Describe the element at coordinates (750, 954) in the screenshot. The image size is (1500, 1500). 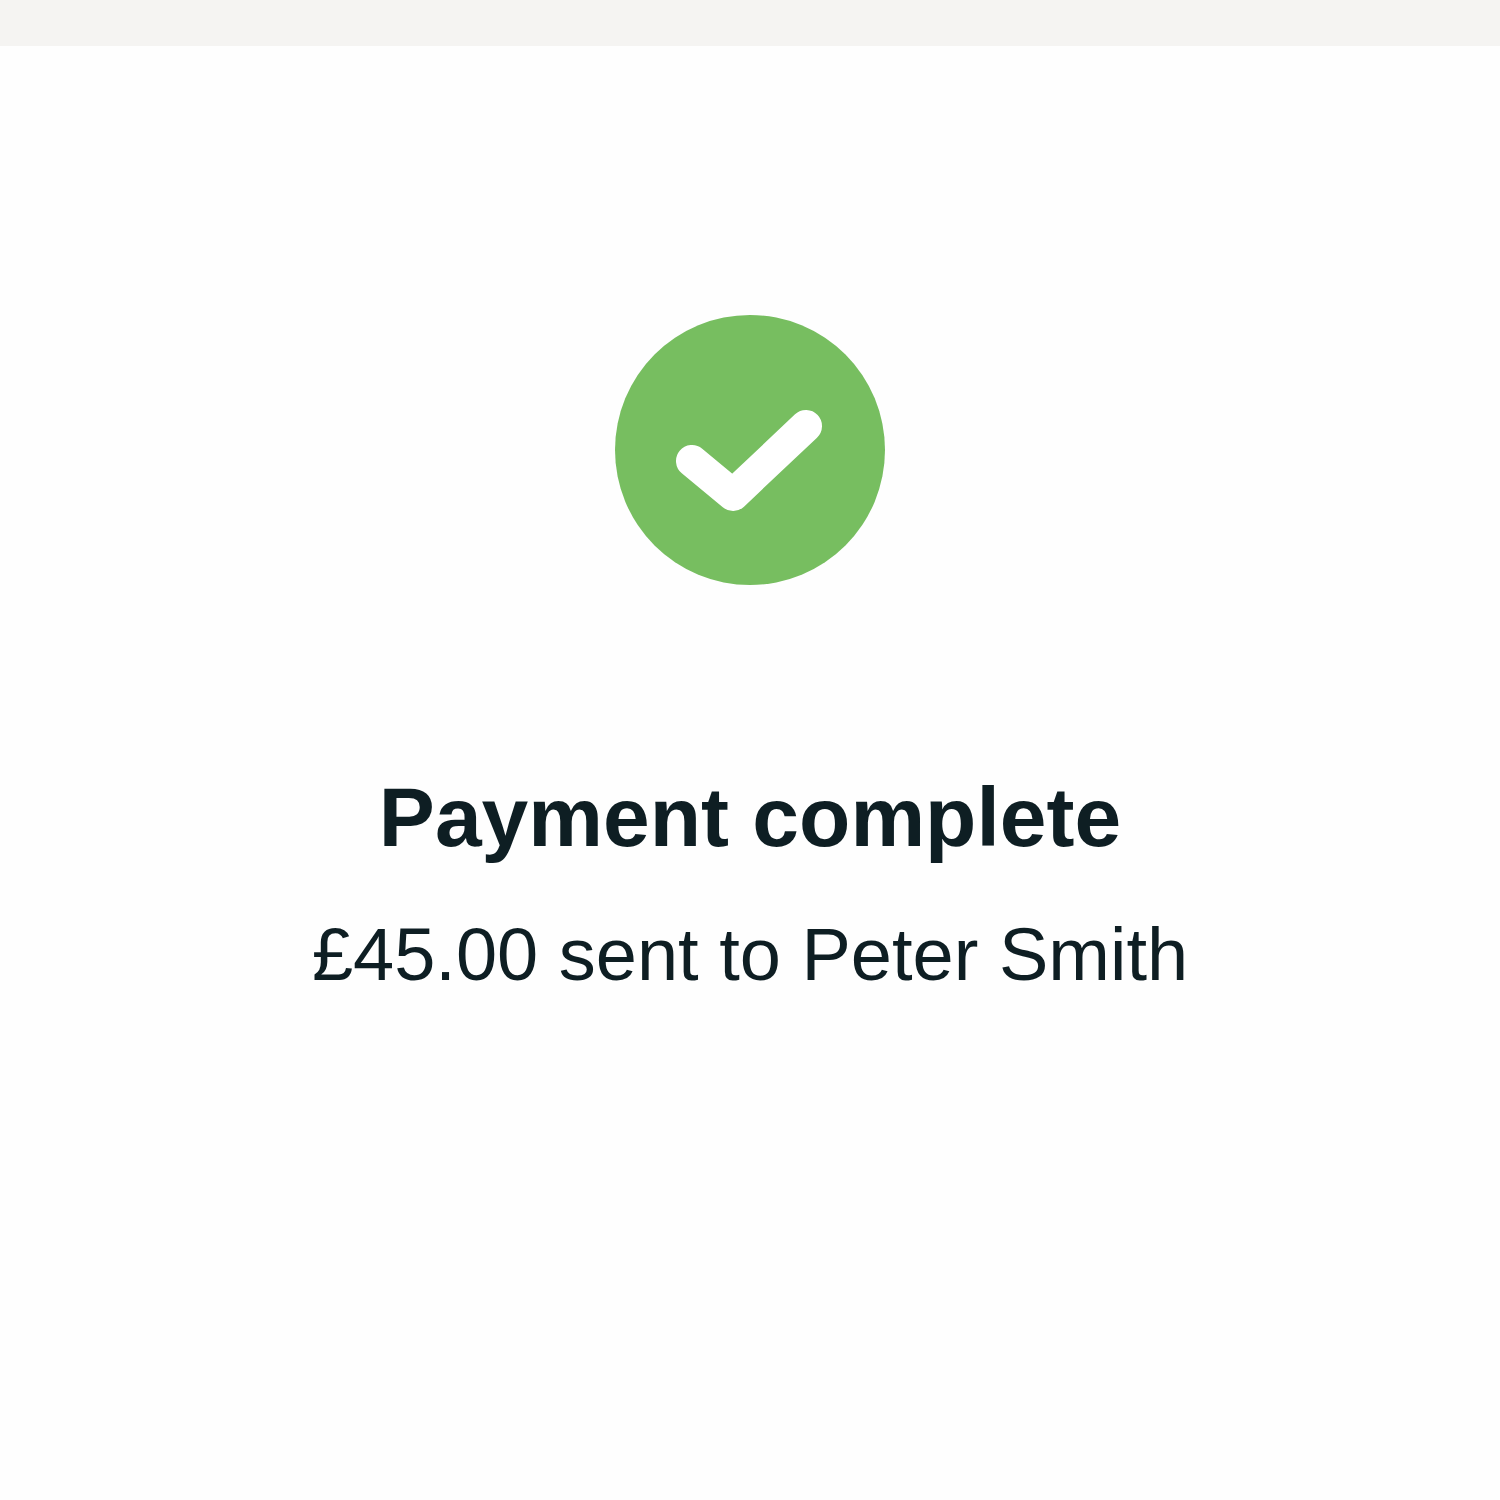
I see `payment-message: £45.00 sent to Peter Smith` at that location.